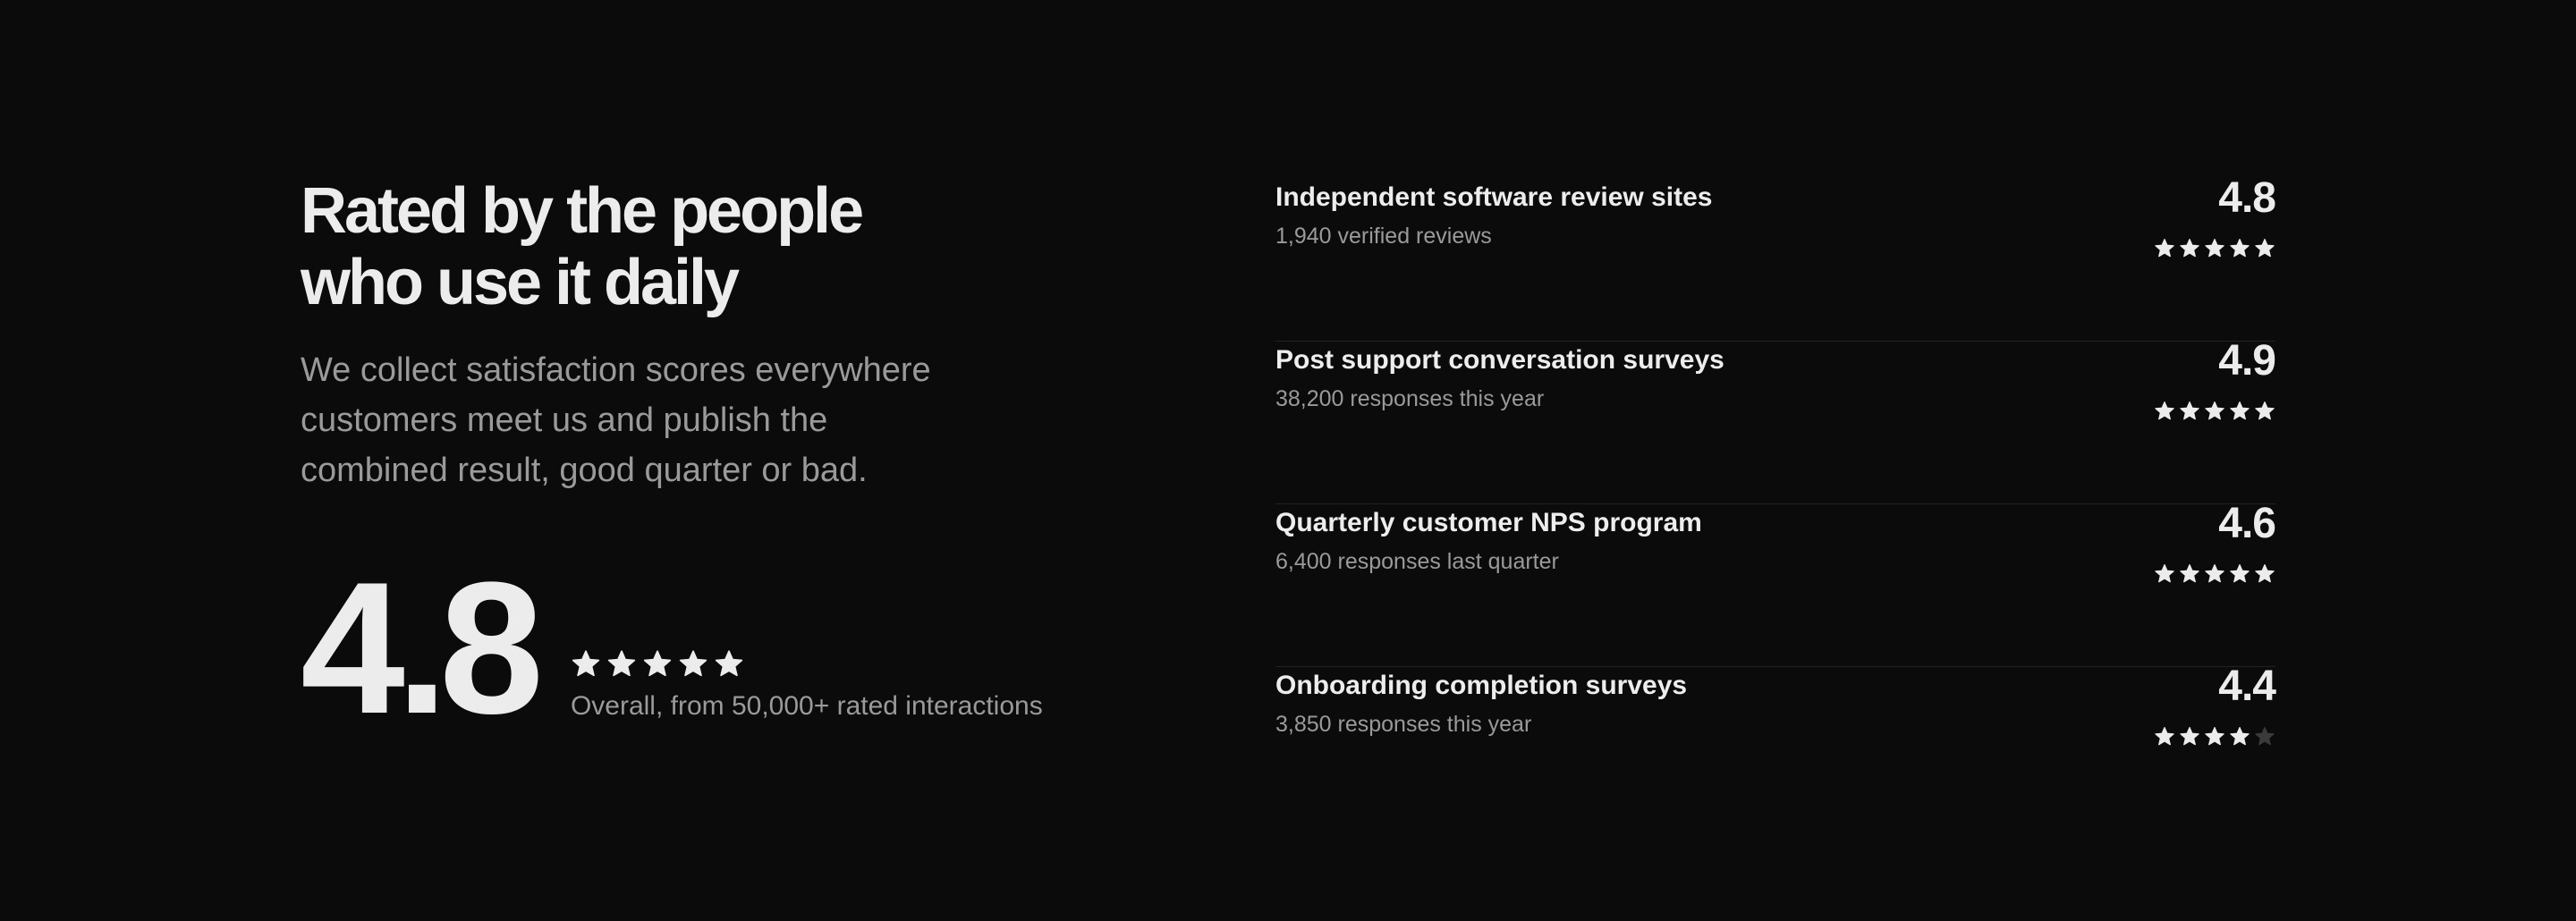  What do you see at coordinates (1383, 237) in the screenshot?
I see `source-meta: 1,940 verified reviews` at bounding box center [1383, 237].